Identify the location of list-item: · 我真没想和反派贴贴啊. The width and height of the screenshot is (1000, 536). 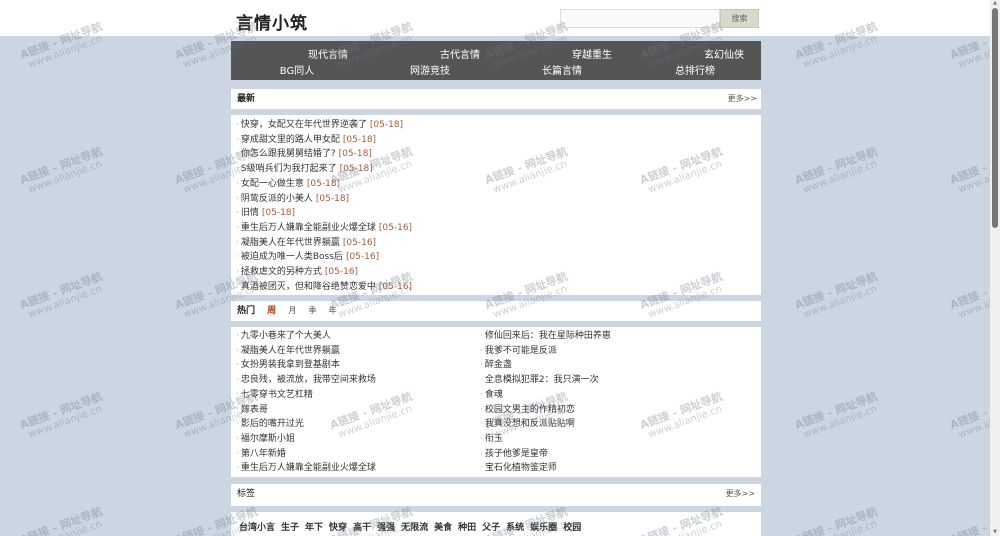
(527, 424).